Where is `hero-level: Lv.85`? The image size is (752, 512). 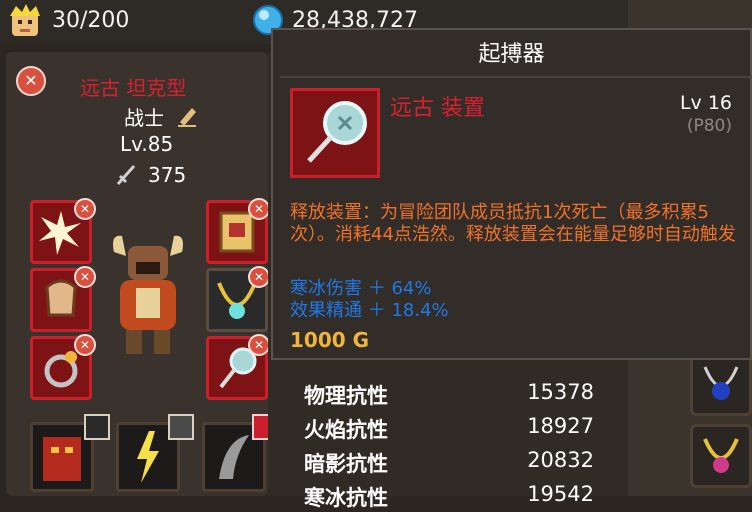 hero-level: Lv.85 is located at coordinates (147, 144).